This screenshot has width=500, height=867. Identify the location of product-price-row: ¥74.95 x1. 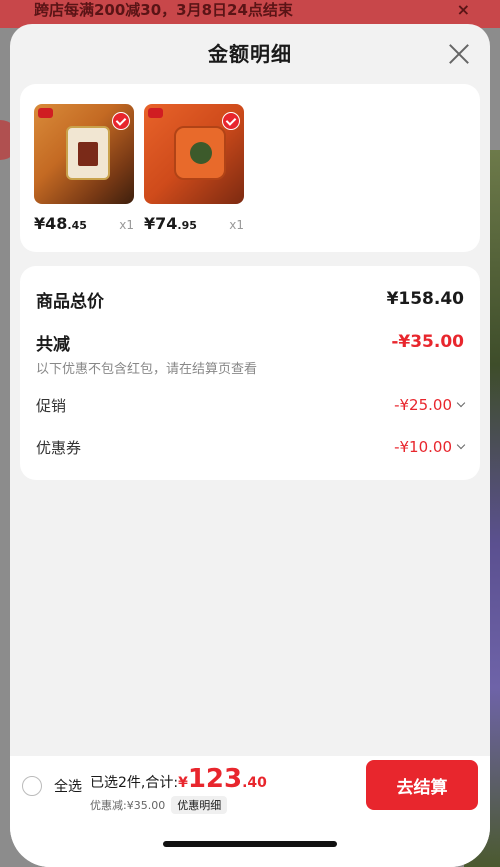
(194, 223).